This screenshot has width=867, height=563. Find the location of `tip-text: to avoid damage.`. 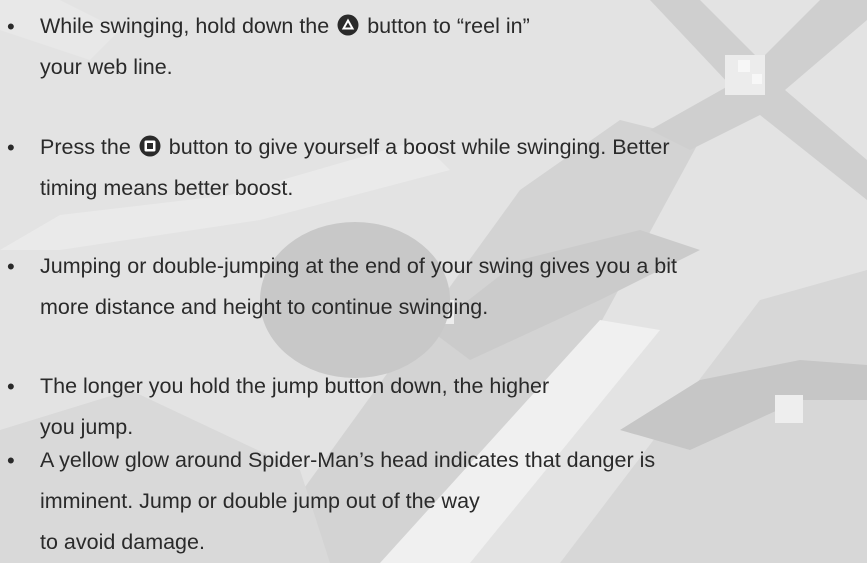

tip-text: to avoid damage. is located at coordinates (122, 542).